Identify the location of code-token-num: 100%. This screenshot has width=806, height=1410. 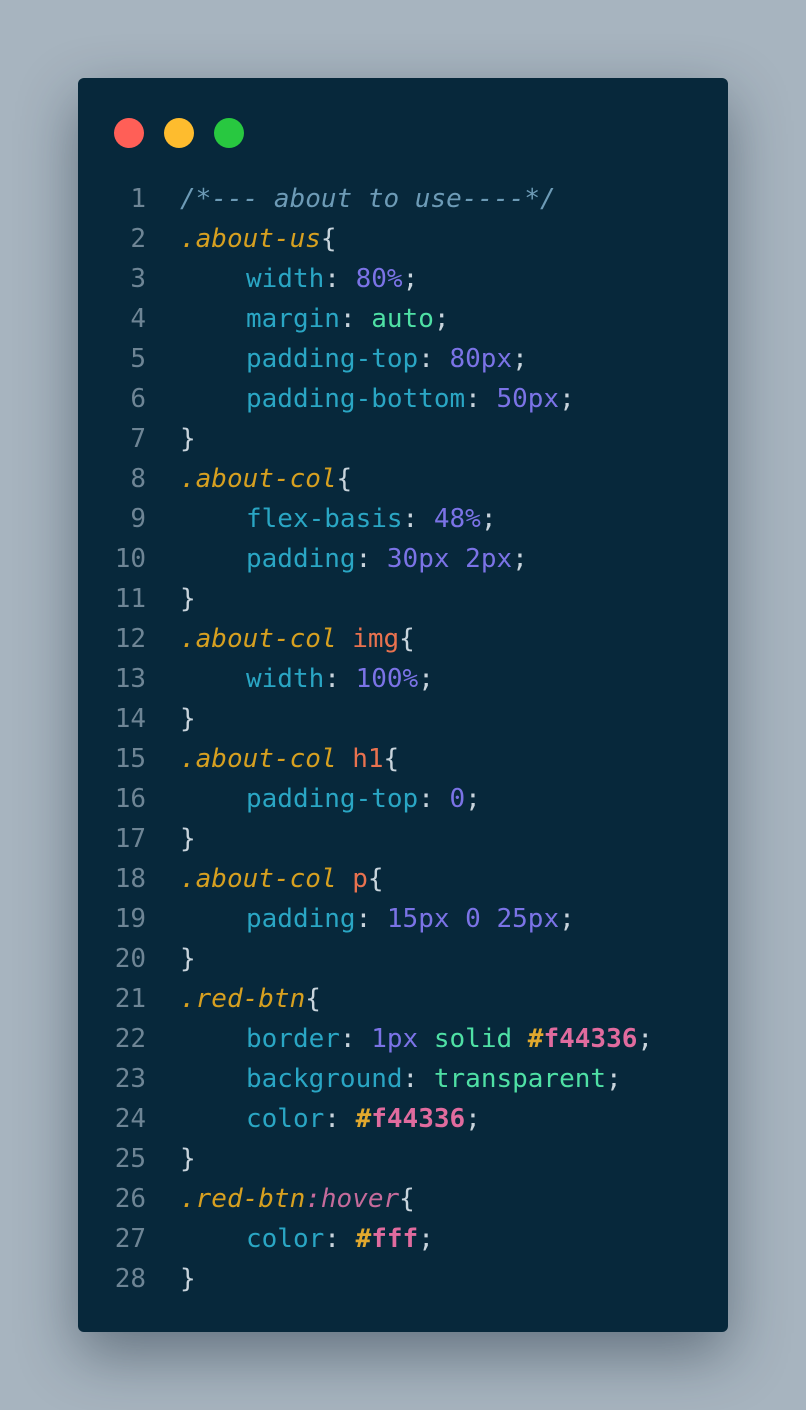
(387, 679).